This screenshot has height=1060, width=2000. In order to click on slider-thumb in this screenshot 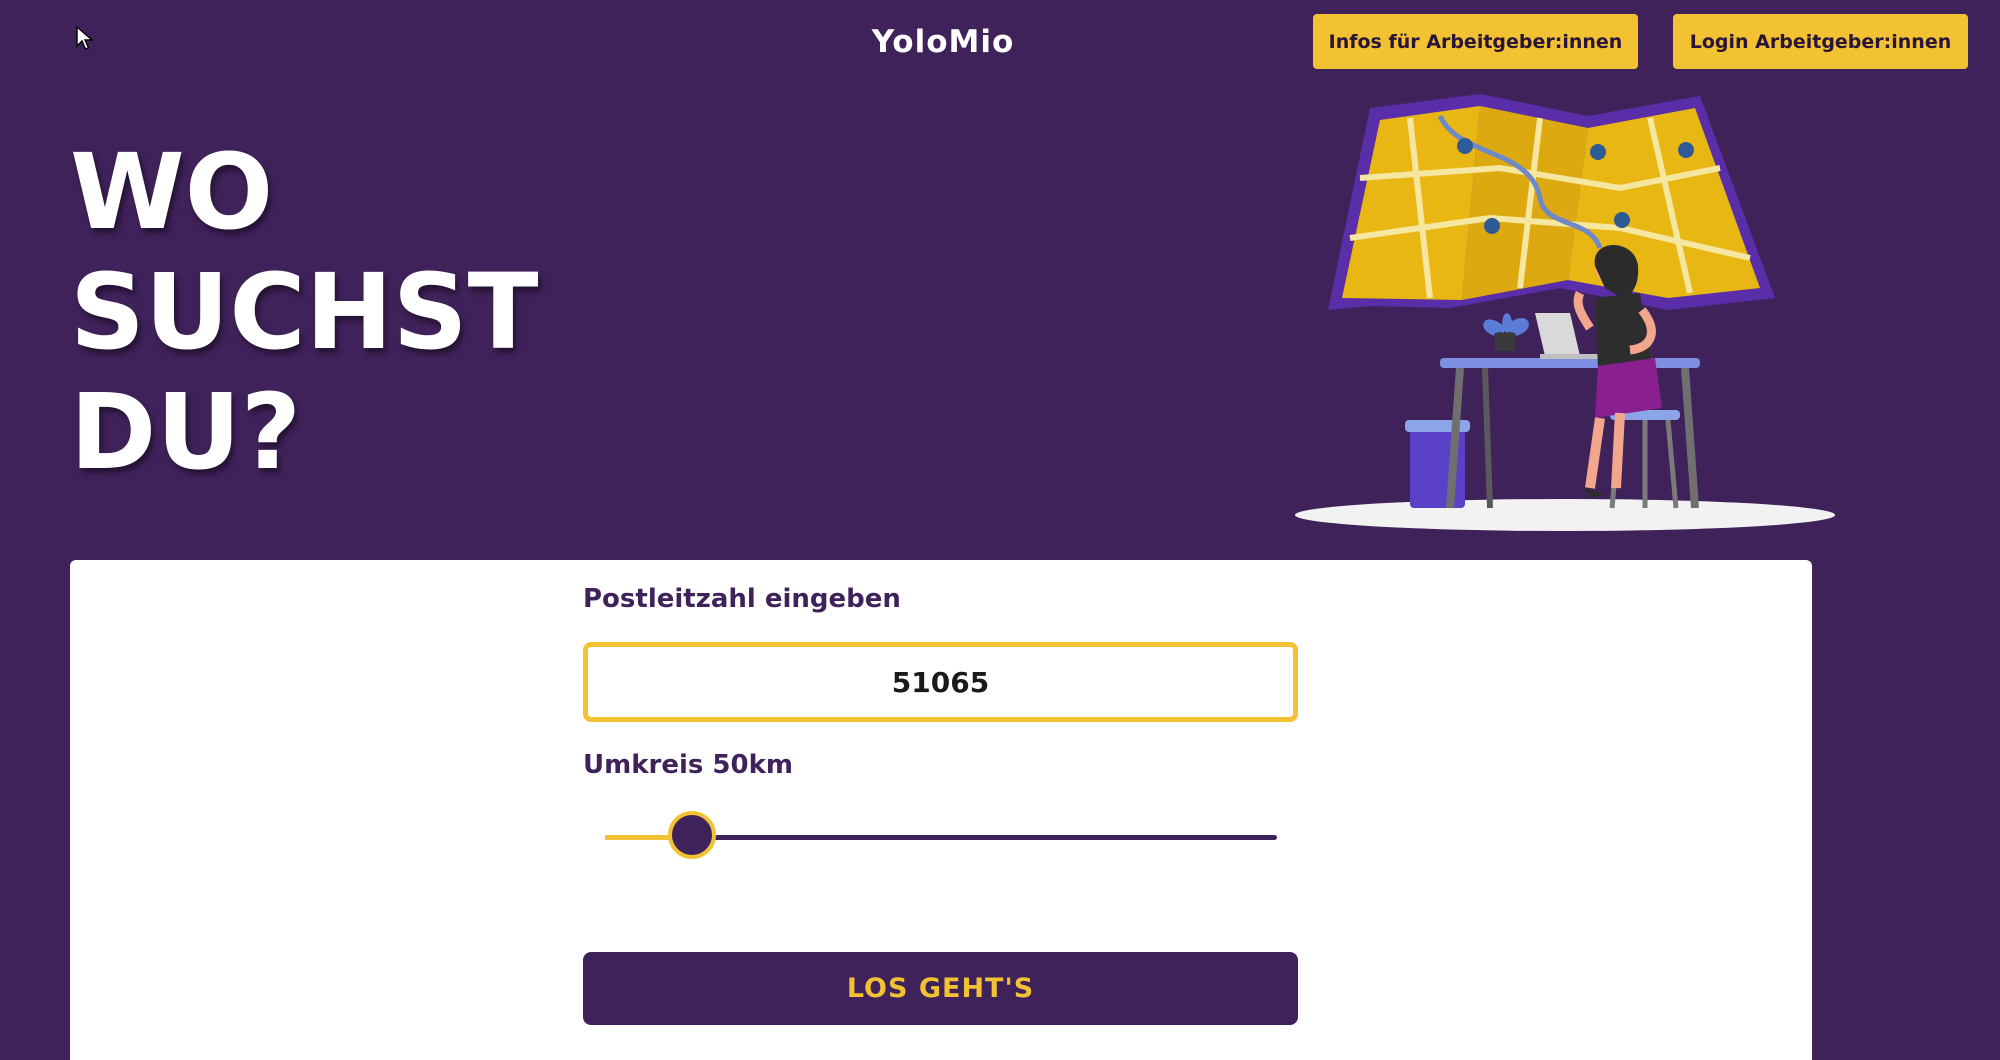, I will do `click(692, 835)`.